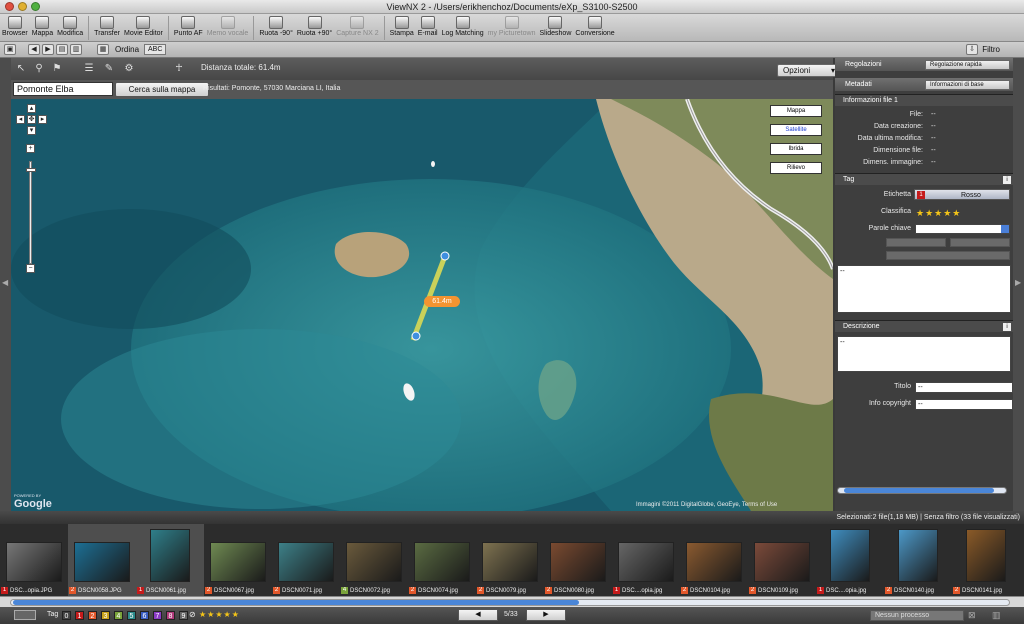 This screenshot has height=624, width=1024. What do you see at coordinates (34, 560) in the screenshot?
I see `thumbnail: 1 DSC...opia.JPG` at bounding box center [34, 560].